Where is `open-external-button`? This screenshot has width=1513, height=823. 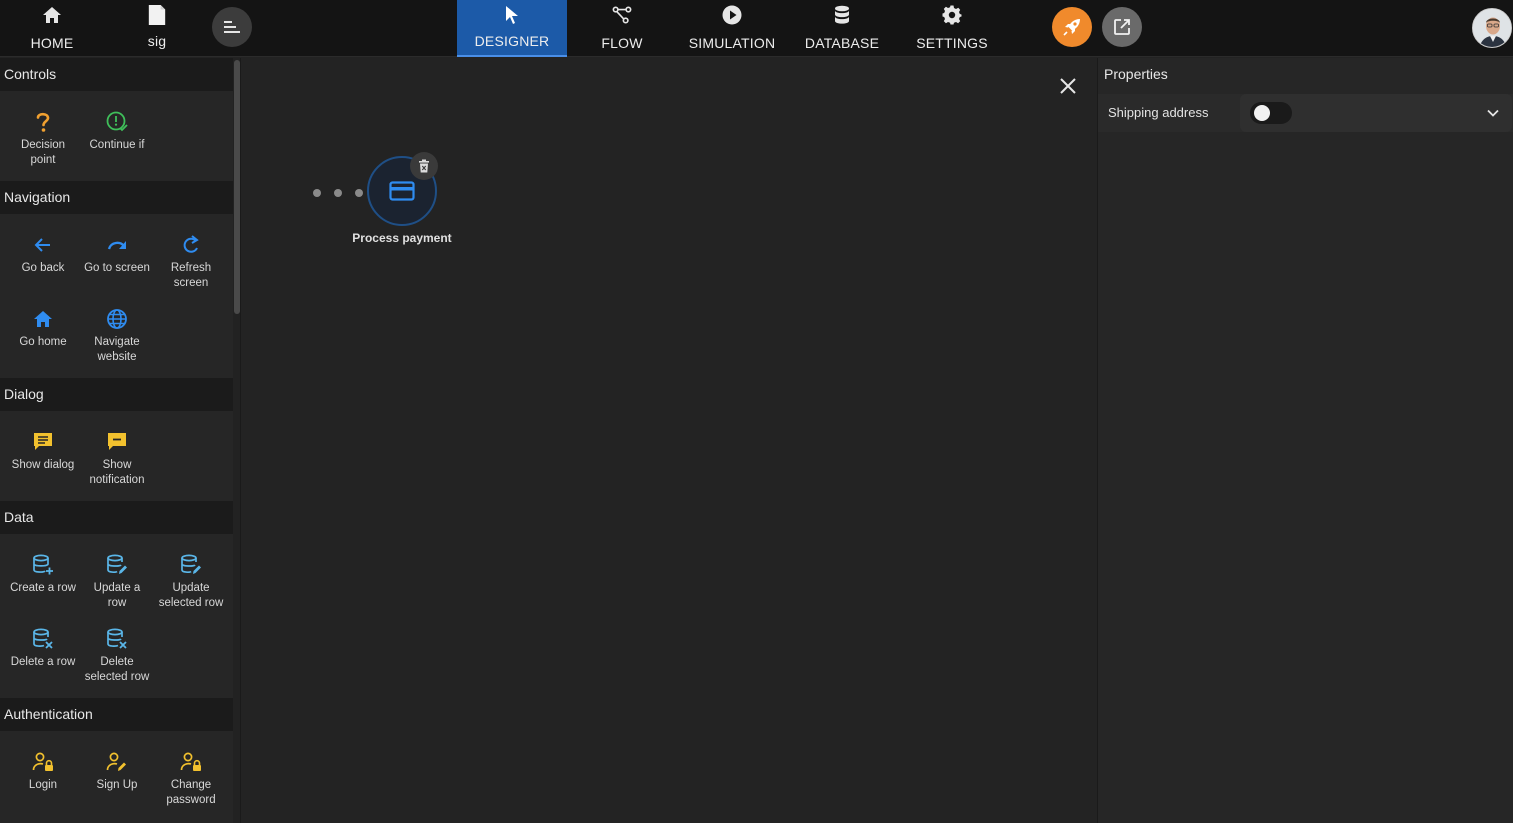
open-external-button is located at coordinates (1122, 27).